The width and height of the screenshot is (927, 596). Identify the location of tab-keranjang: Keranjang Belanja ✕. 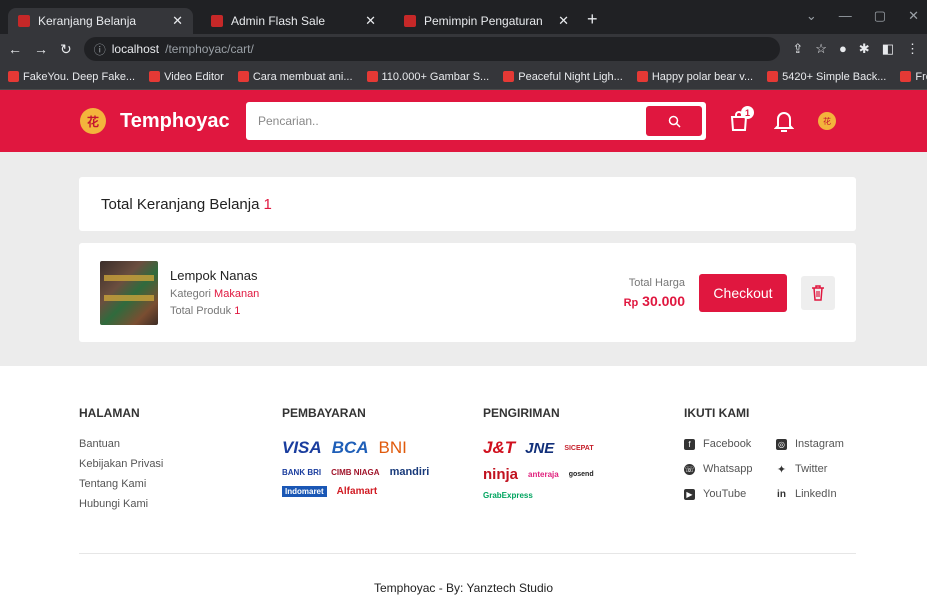
(100, 21).